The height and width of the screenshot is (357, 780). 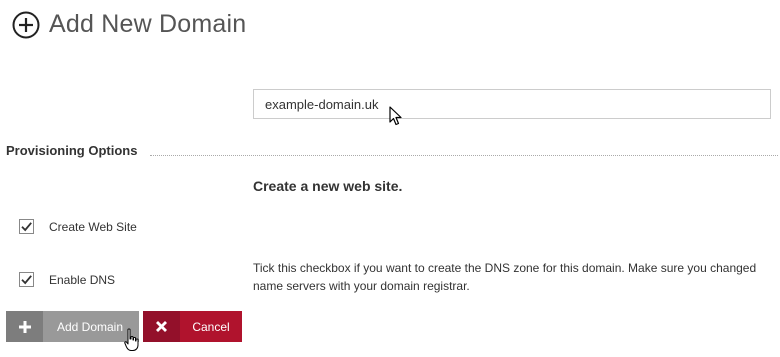 I want to click on plus-icon, so click(x=24, y=326).